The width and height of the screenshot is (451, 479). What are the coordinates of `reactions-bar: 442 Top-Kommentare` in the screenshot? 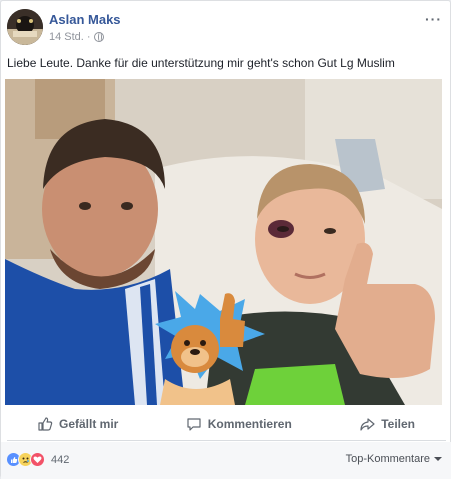 It's located at (226, 460).